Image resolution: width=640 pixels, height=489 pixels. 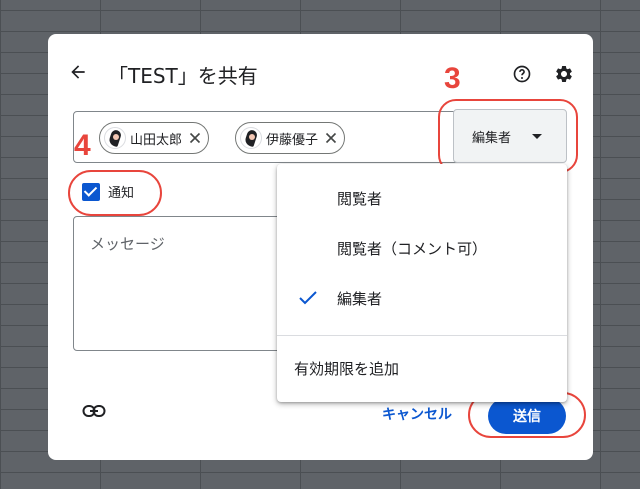 What do you see at coordinates (412, 248) in the screenshot?
I see `menu-item-label: 閲覧者（コメント可）` at bounding box center [412, 248].